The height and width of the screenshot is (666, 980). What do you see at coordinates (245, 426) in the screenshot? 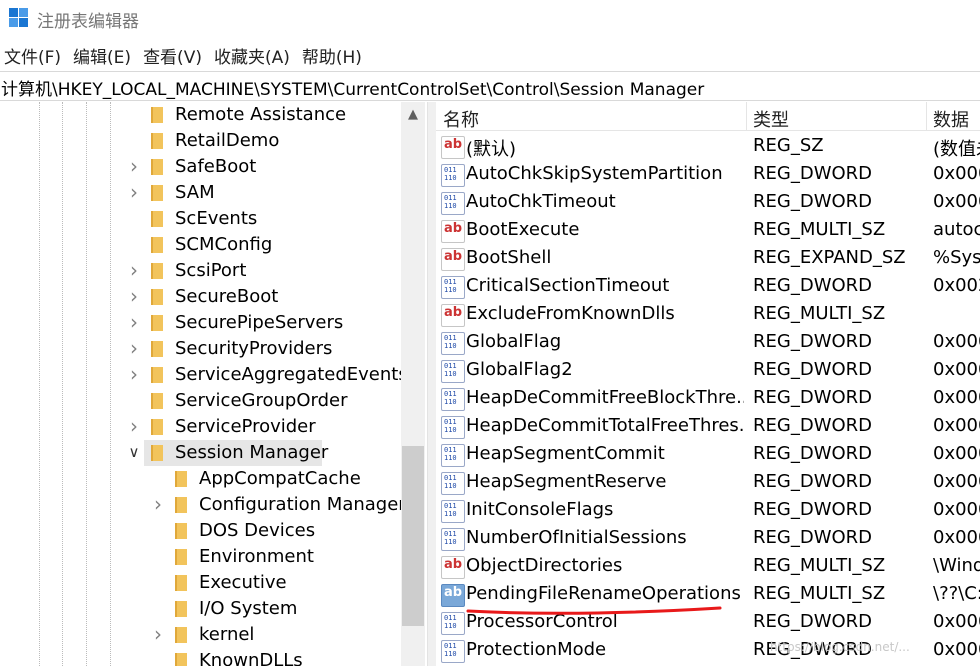
I see `tree-item-label: ServiceProvider` at bounding box center [245, 426].